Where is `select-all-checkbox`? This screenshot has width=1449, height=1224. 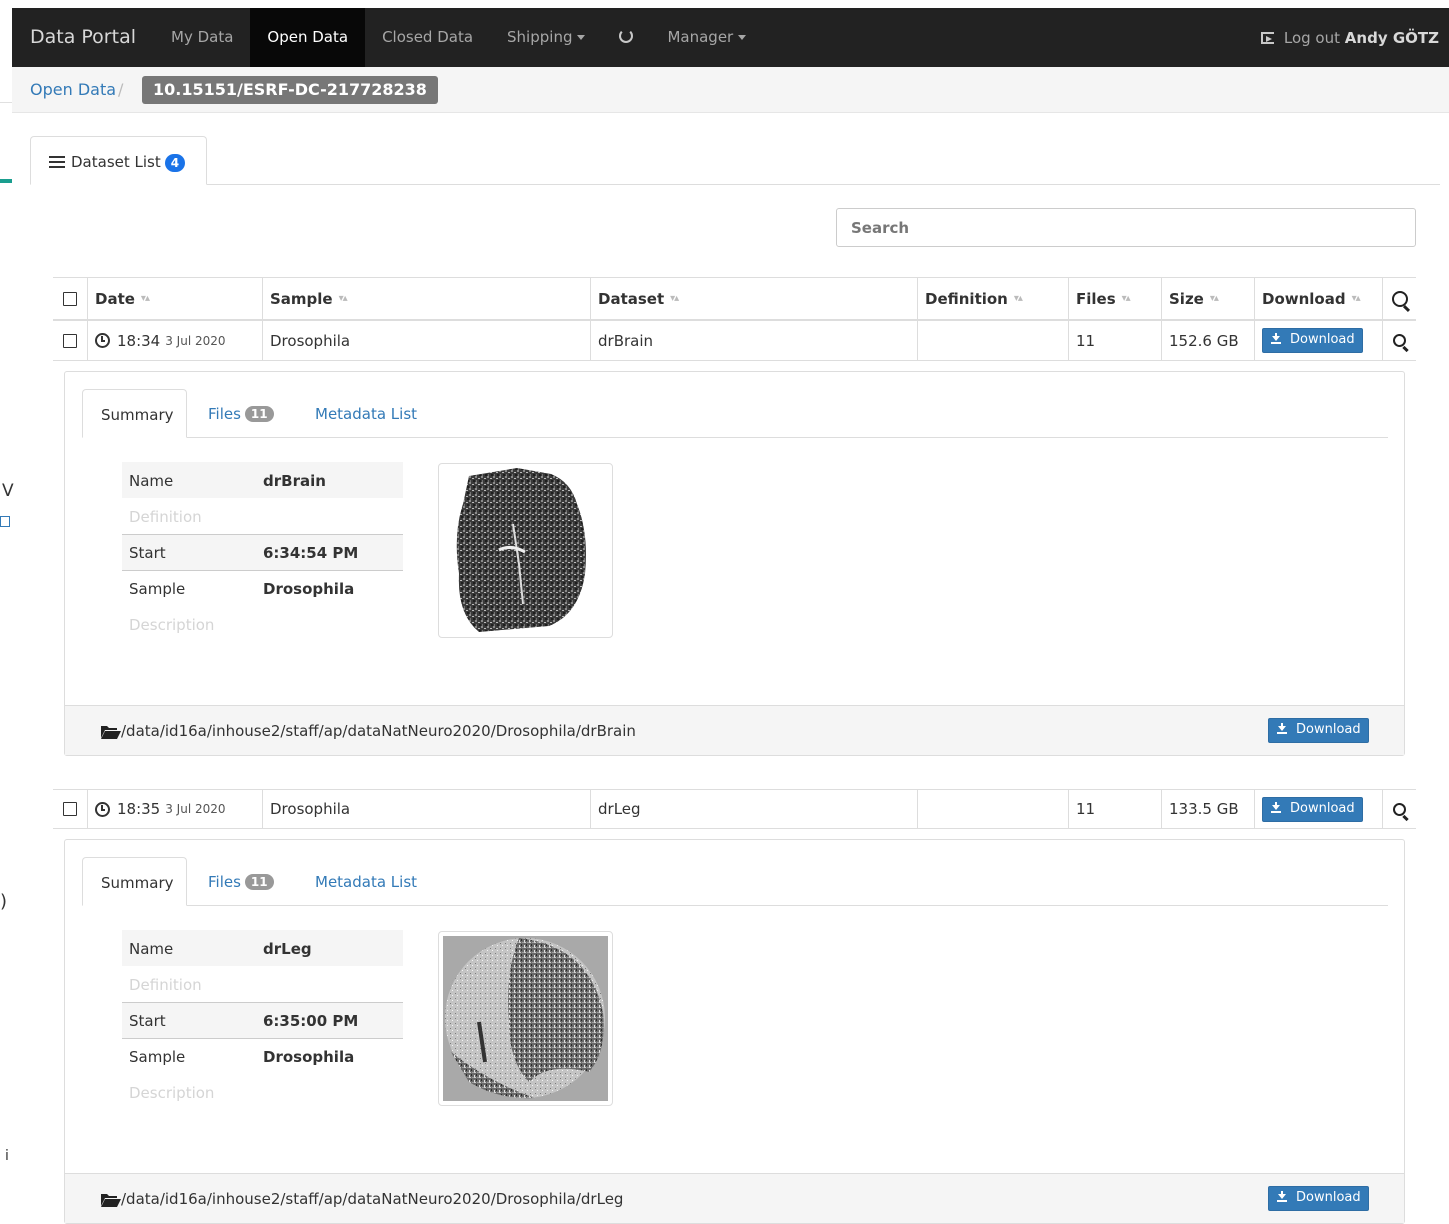 select-all-checkbox is located at coordinates (70, 298).